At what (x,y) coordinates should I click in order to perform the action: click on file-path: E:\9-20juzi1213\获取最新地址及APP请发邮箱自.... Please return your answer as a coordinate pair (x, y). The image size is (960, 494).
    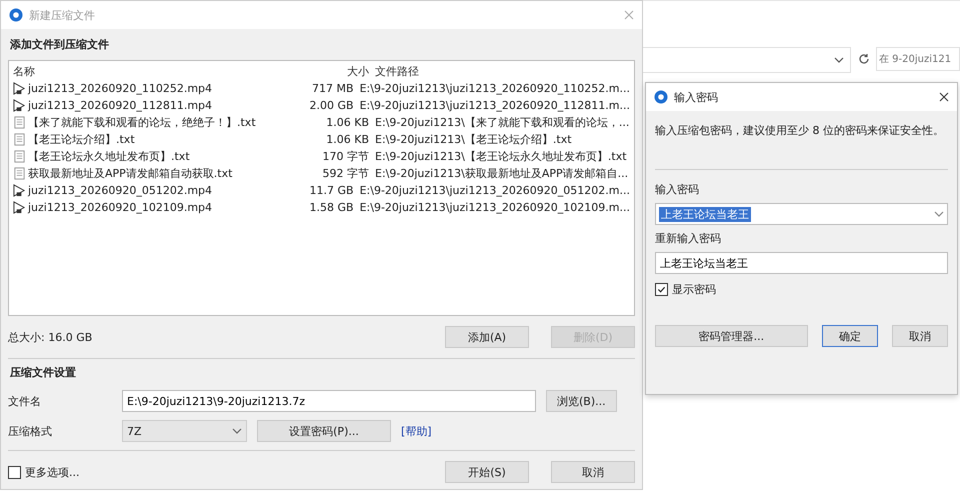
    Looking at the image, I should click on (502, 173).